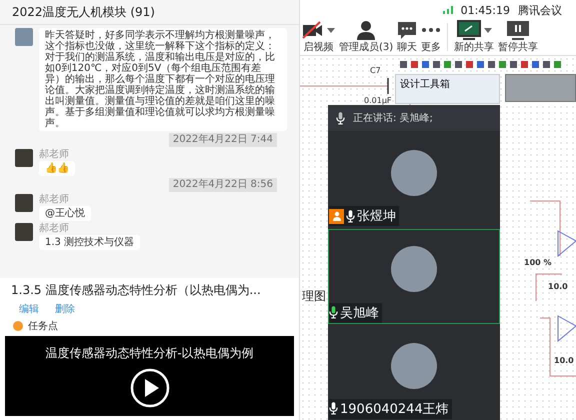  What do you see at coordinates (359, 313) in the screenshot?
I see `participant-name: 吴旭峰` at bounding box center [359, 313].